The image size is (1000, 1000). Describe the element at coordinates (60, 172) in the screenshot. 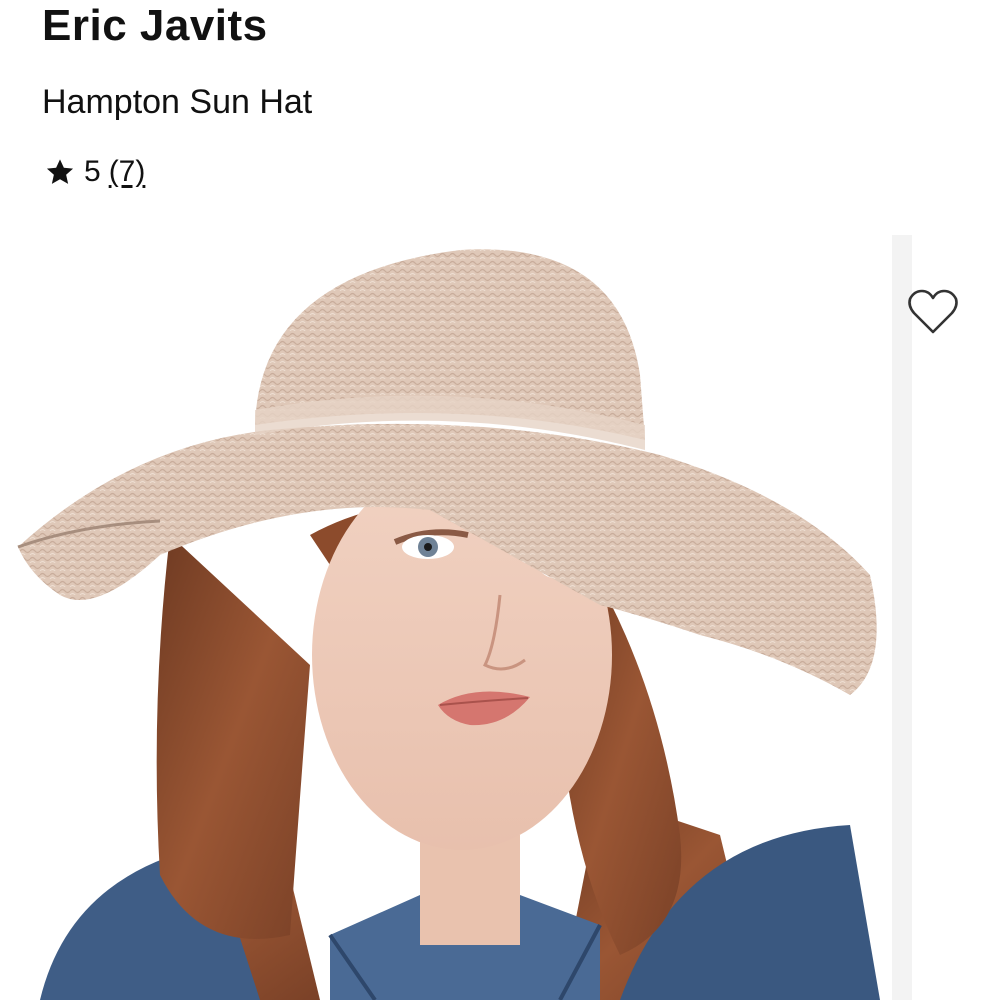

I see `star-icon` at that location.